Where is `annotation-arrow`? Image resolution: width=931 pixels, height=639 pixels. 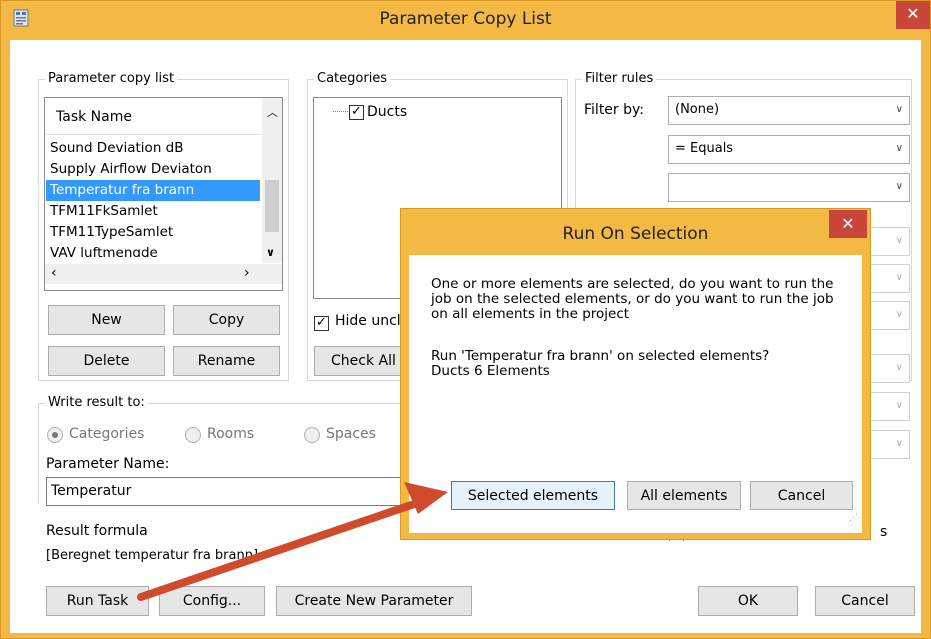
annotation-arrow is located at coordinates (292, 541).